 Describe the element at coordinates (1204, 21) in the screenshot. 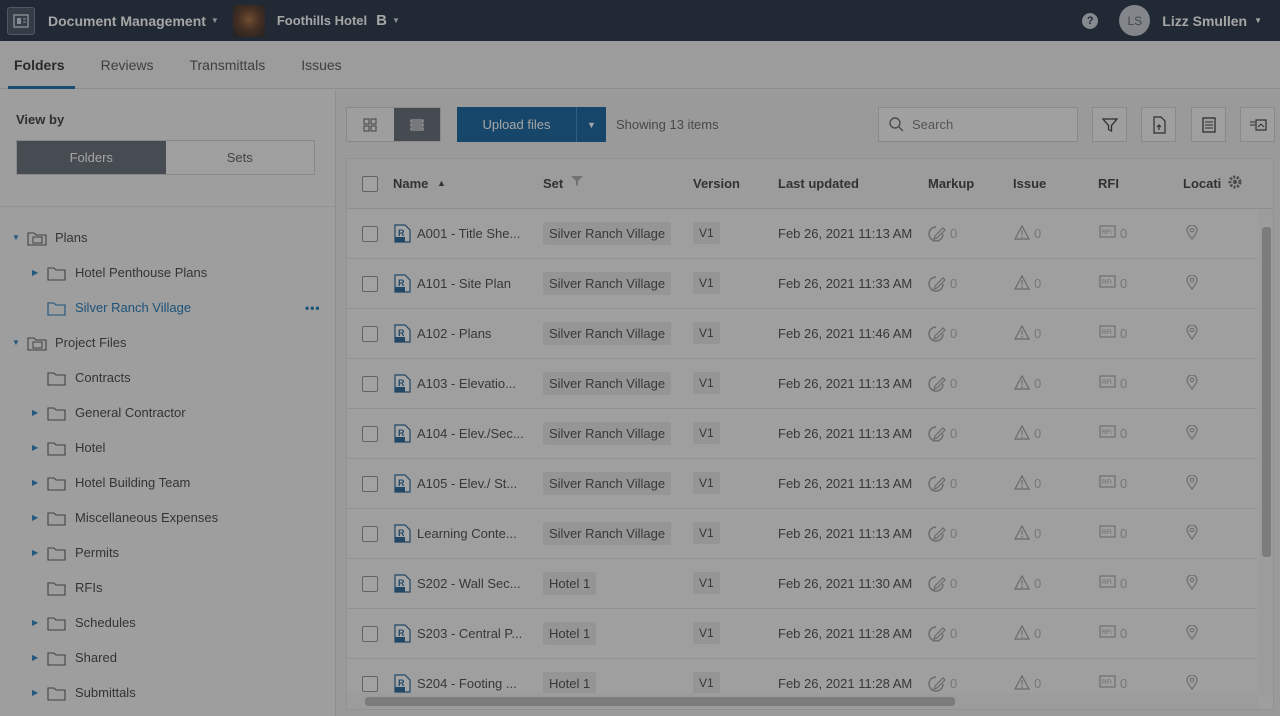

I see `user-name: Lizz Smullen` at that location.